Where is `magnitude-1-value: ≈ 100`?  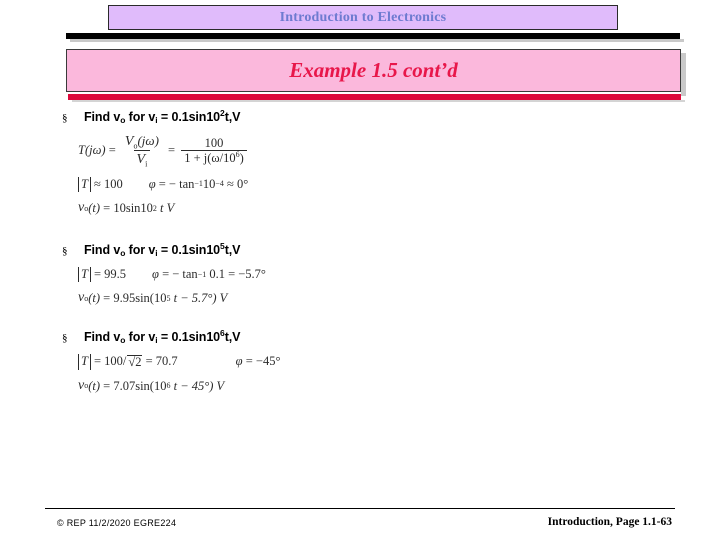
magnitude-1-value: ≈ 100 is located at coordinates (108, 183).